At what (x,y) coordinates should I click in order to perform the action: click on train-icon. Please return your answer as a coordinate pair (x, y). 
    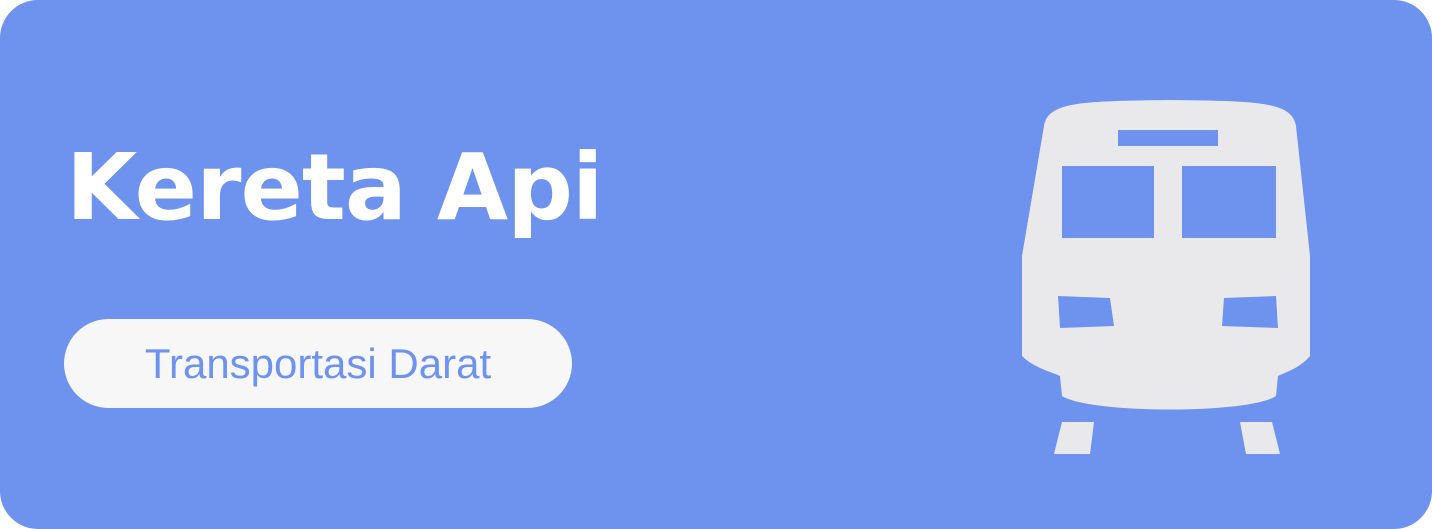
    Looking at the image, I should click on (1166, 277).